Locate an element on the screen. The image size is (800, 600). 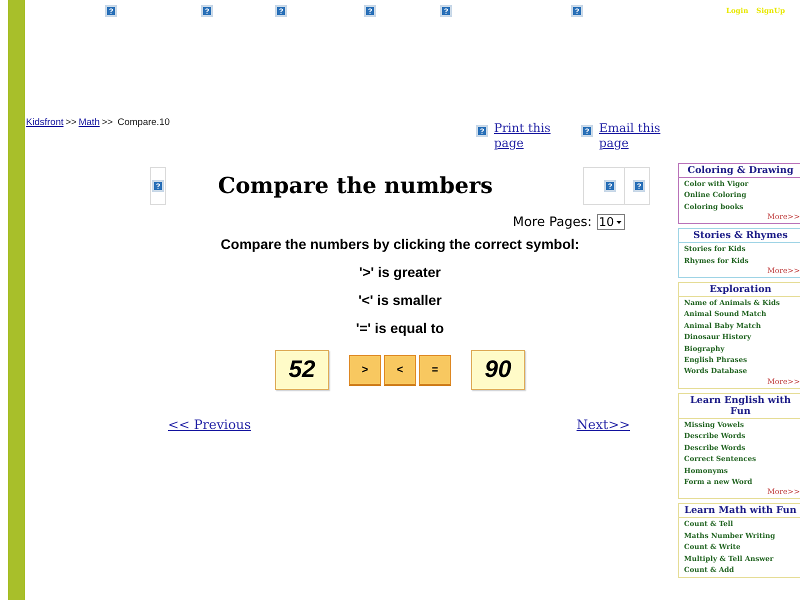
number-card: 90 is located at coordinates (498, 370).